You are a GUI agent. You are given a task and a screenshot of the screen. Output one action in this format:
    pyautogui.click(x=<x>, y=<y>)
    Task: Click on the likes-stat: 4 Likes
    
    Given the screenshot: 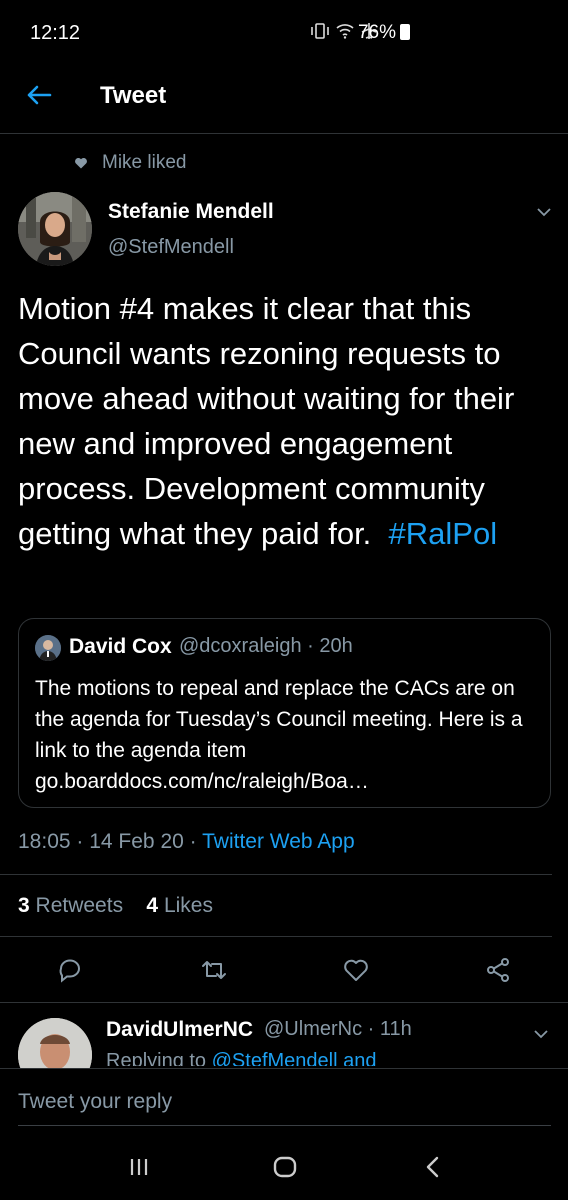 What is the action you would take?
    pyautogui.click(x=179, y=905)
    